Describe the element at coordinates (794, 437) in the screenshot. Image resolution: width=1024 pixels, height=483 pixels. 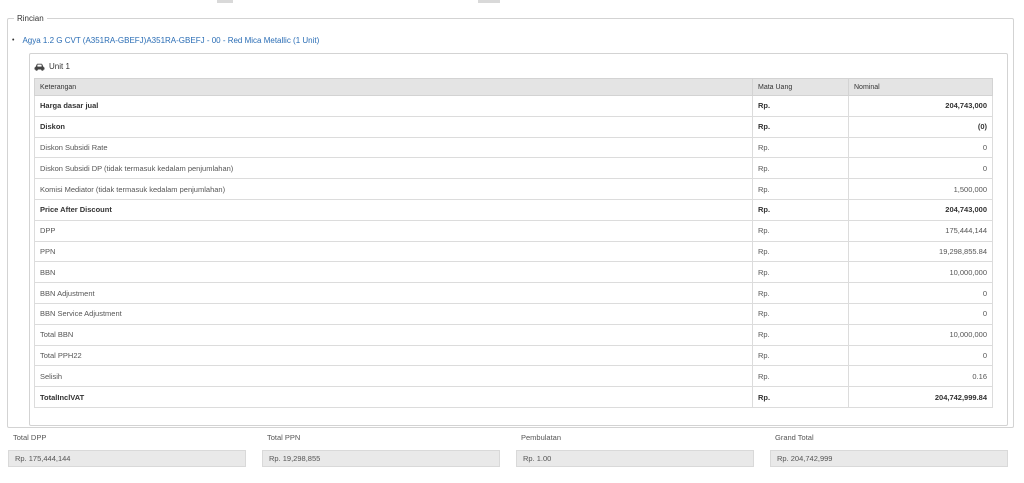
I see `grand-total-label: Grand Total` at that location.